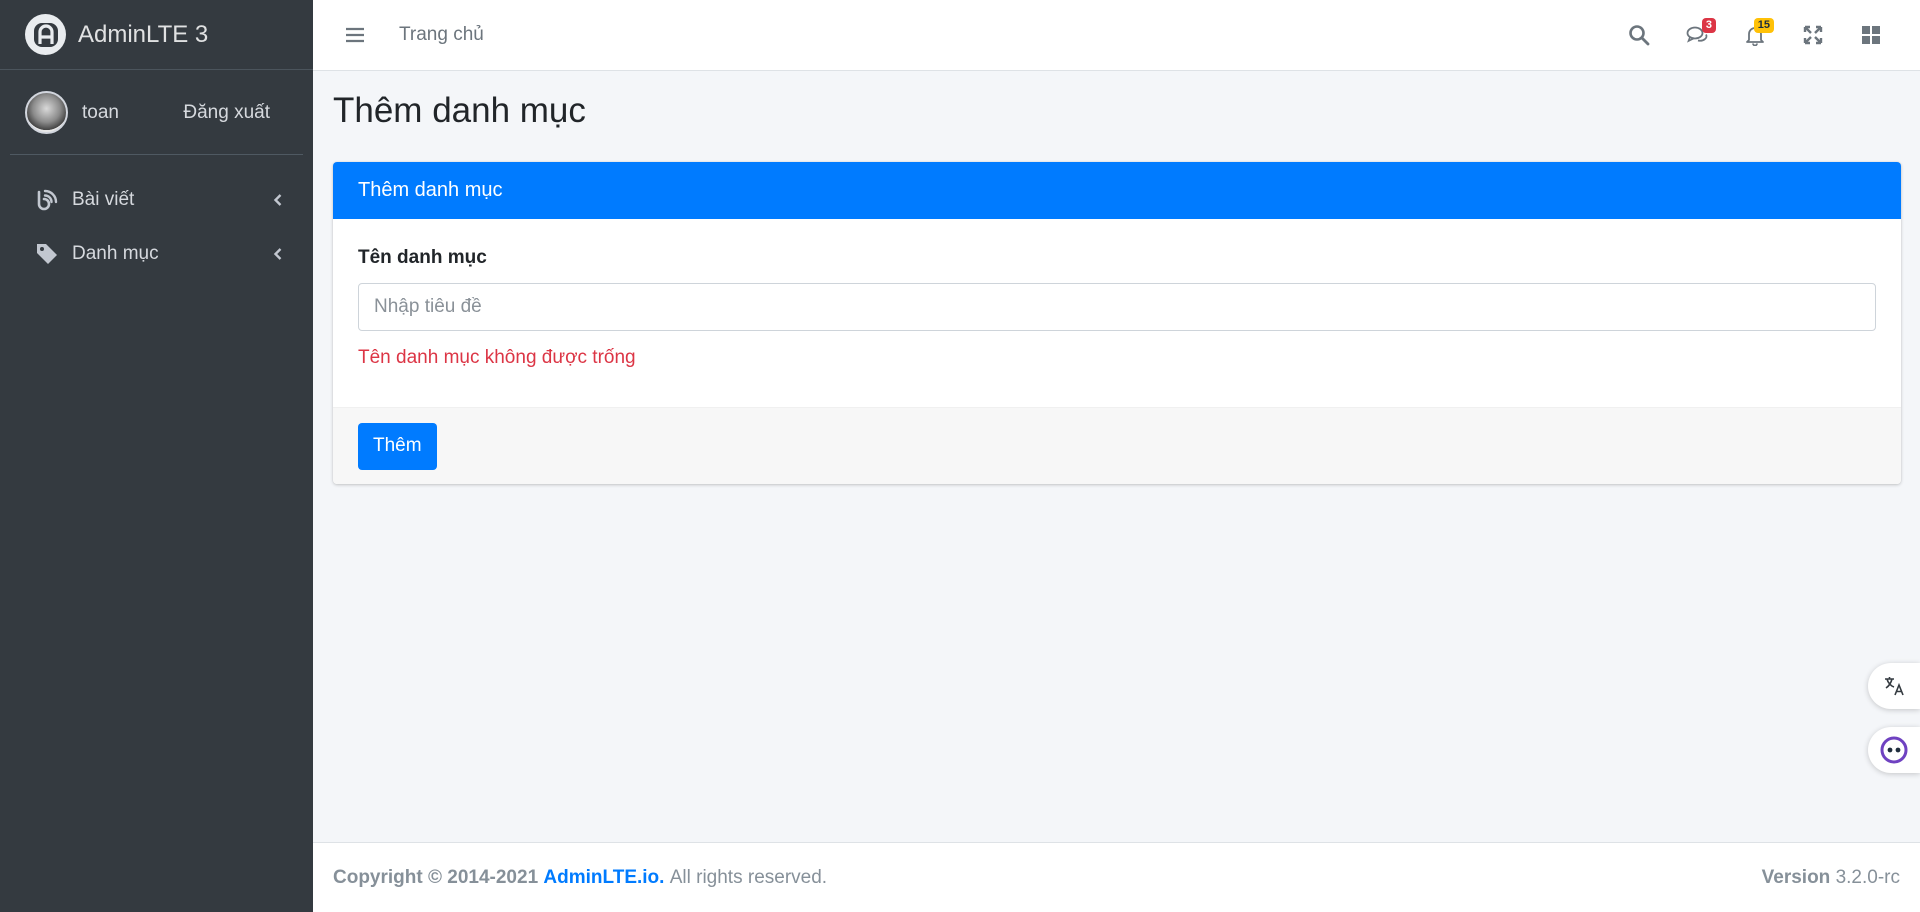 The image size is (1920, 912). I want to click on user-panel: toan Đăng xuất, so click(156, 112).